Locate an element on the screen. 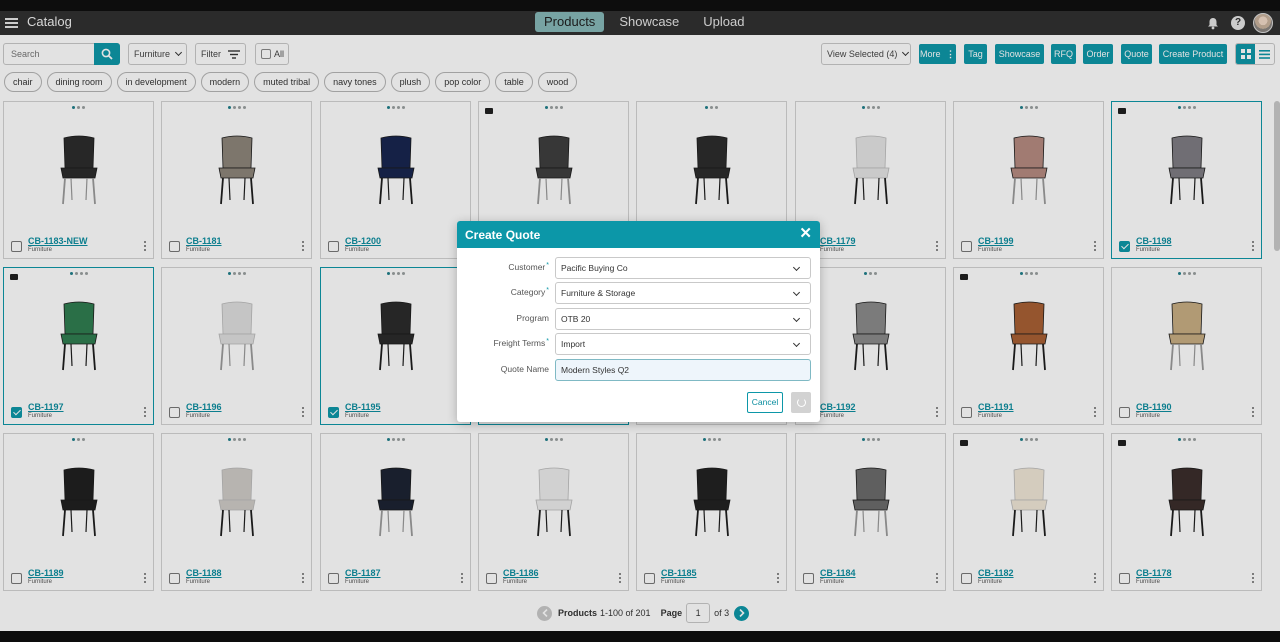 This screenshot has width=1280, height=642. cancel-button: Cancel is located at coordinates (765, 402).